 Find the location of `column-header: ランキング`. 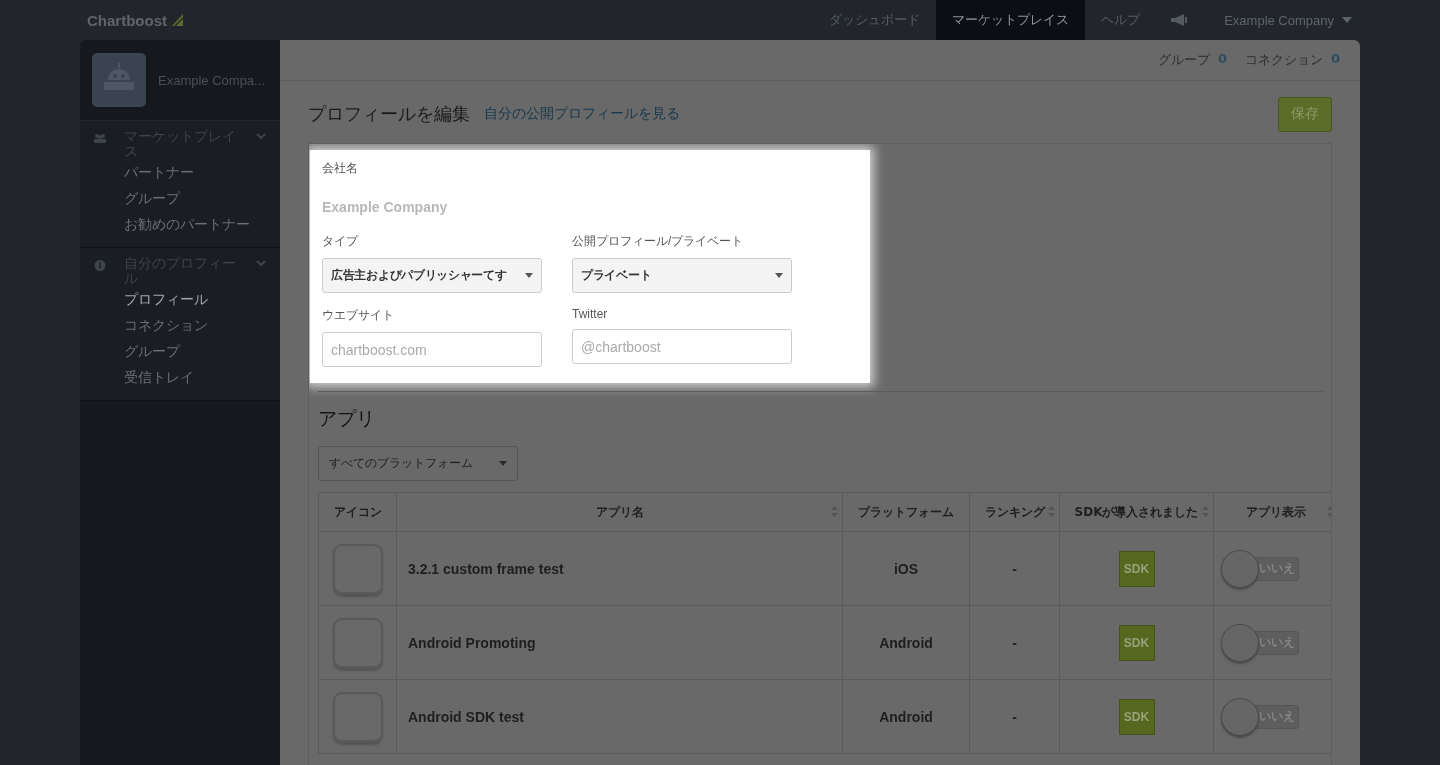

column-header: ランキング is located at coordinates (1014, 512).